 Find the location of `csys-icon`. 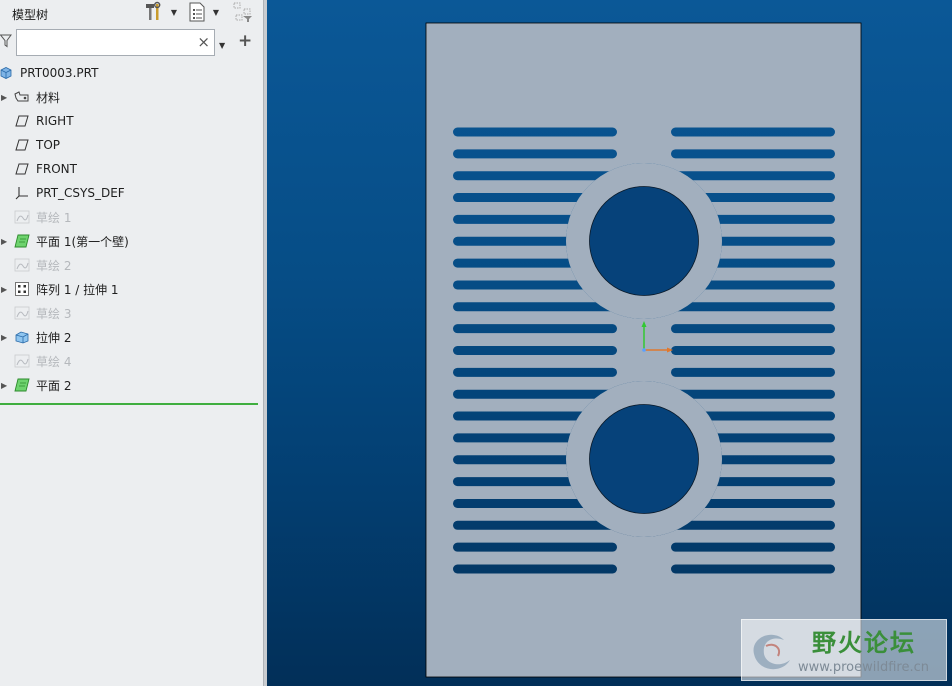

csys-icon is located at coordinates (22, 193).